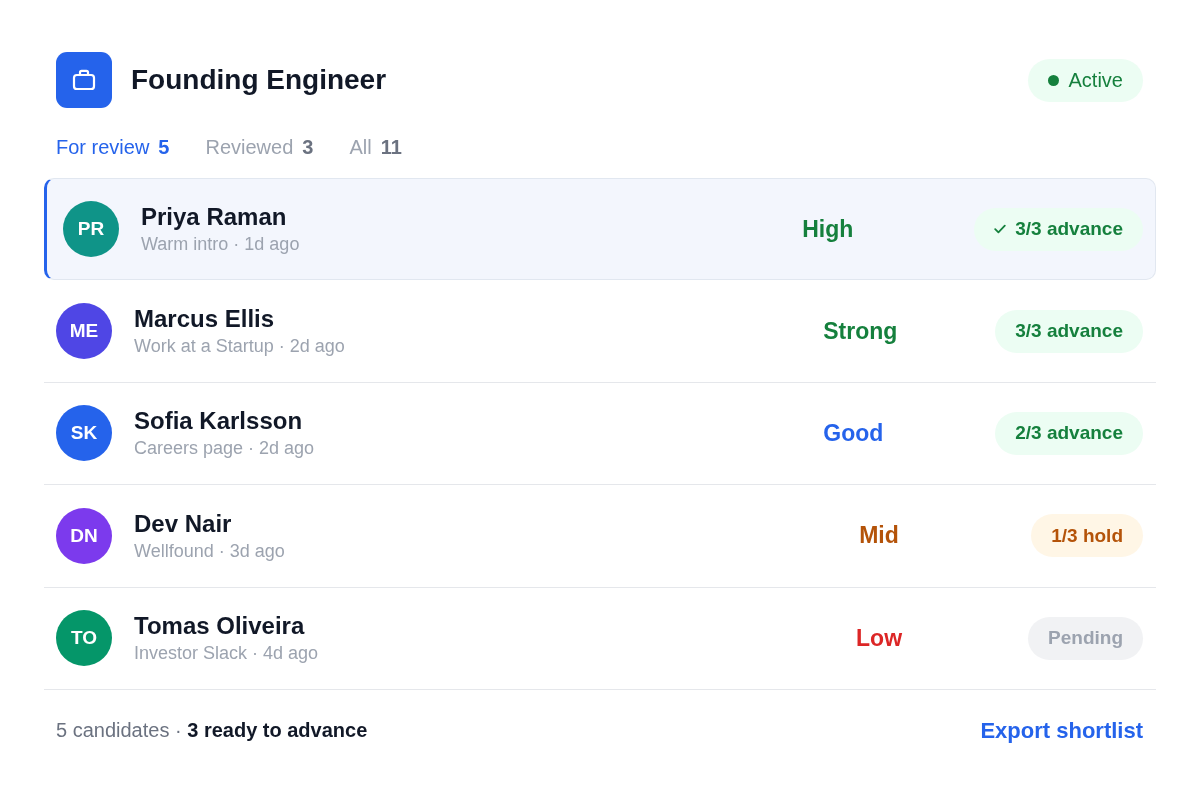  What do you see at coordinates (226, 654) in the screenshot?
I see `candidate-source: Investor Slack · 4d ago` at bounding box center [226, 654].